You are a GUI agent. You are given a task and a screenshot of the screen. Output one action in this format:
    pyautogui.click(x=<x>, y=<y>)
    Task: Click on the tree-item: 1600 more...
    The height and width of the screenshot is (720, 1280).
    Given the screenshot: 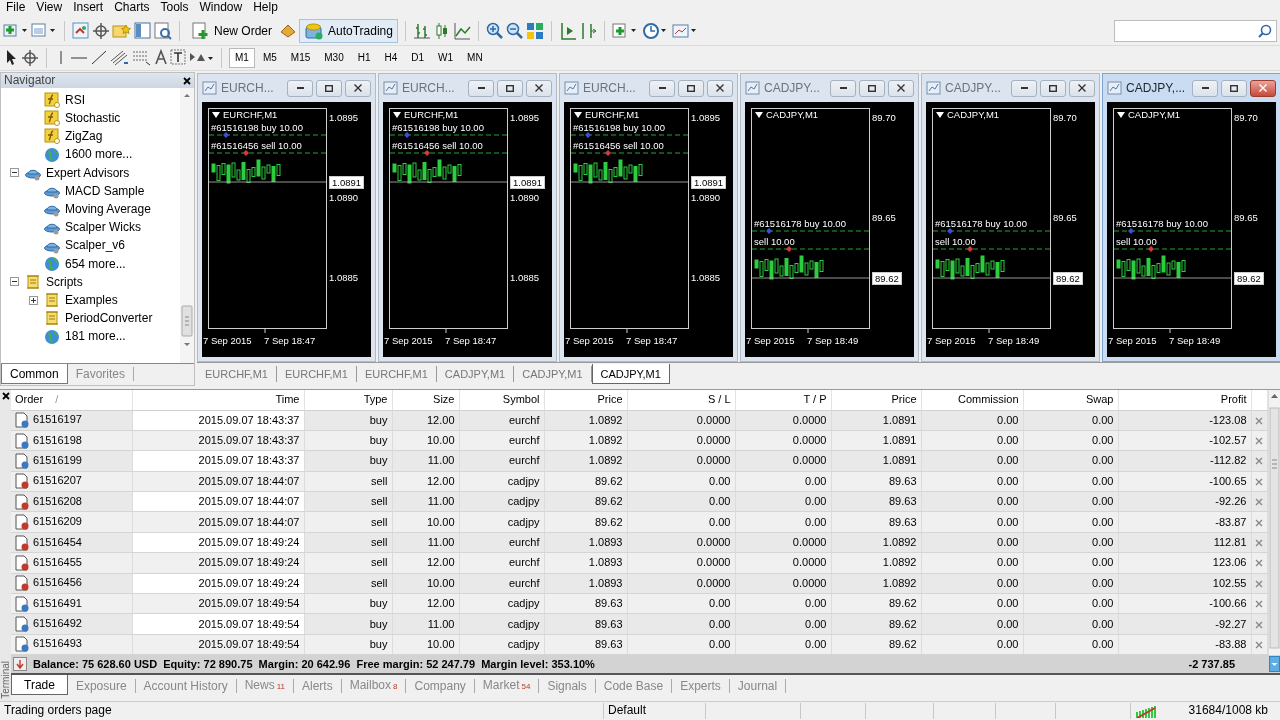 What is the action you would take?
    pyautogui.click(x=99, y=154)
    